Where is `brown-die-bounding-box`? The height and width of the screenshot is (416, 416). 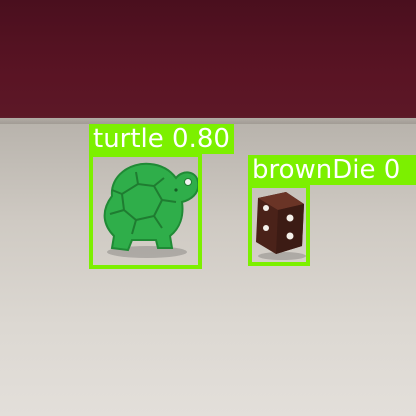 brown-die-bounding-box is located at coordinates (279, 225).